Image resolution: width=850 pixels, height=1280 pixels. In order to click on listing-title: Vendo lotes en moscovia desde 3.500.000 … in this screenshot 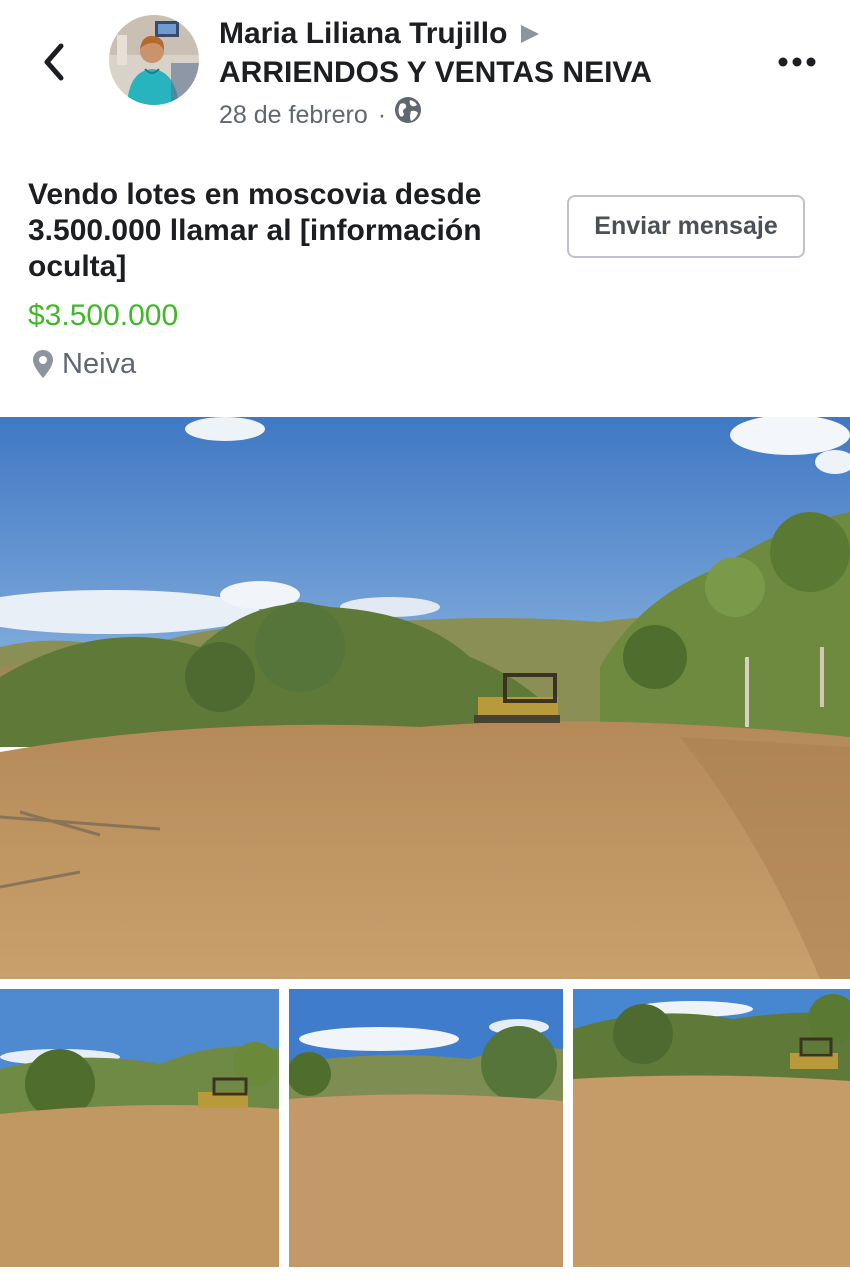, I will do `click(255, 230)`.